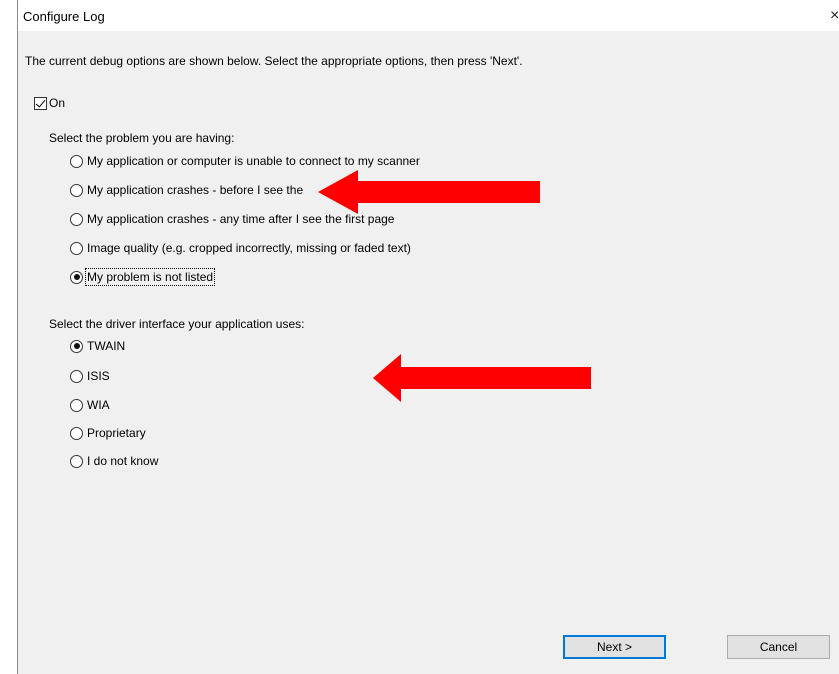 Image resolution: width=839 pixels, height=674 pixels. I want to click on problem-option-not-listed: My problem is not listed, so click(143, 277).